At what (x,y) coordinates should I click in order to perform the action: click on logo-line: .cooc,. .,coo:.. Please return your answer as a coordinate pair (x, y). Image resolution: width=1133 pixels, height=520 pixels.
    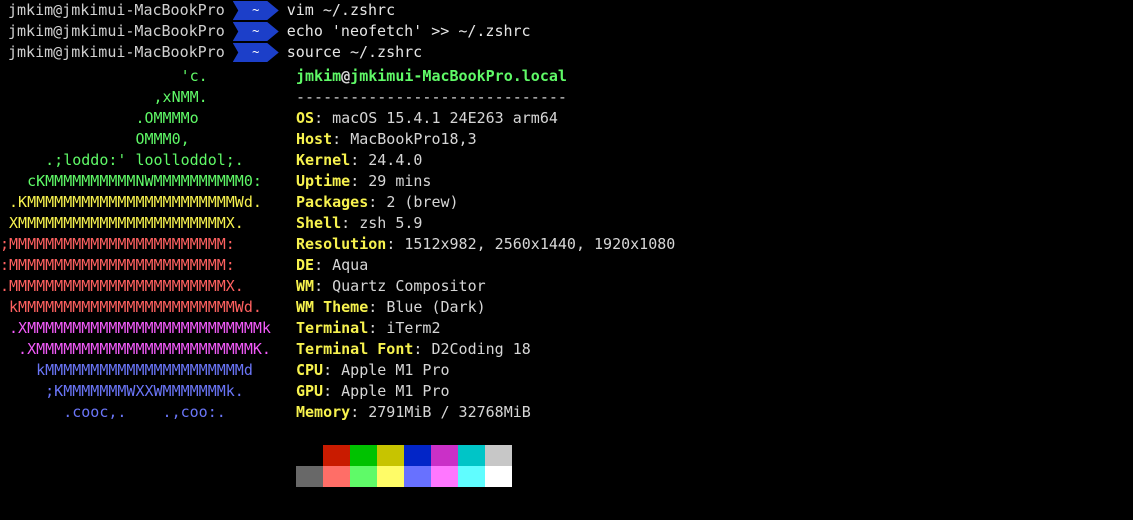
    Looking at the image, I should click on (113, 412).